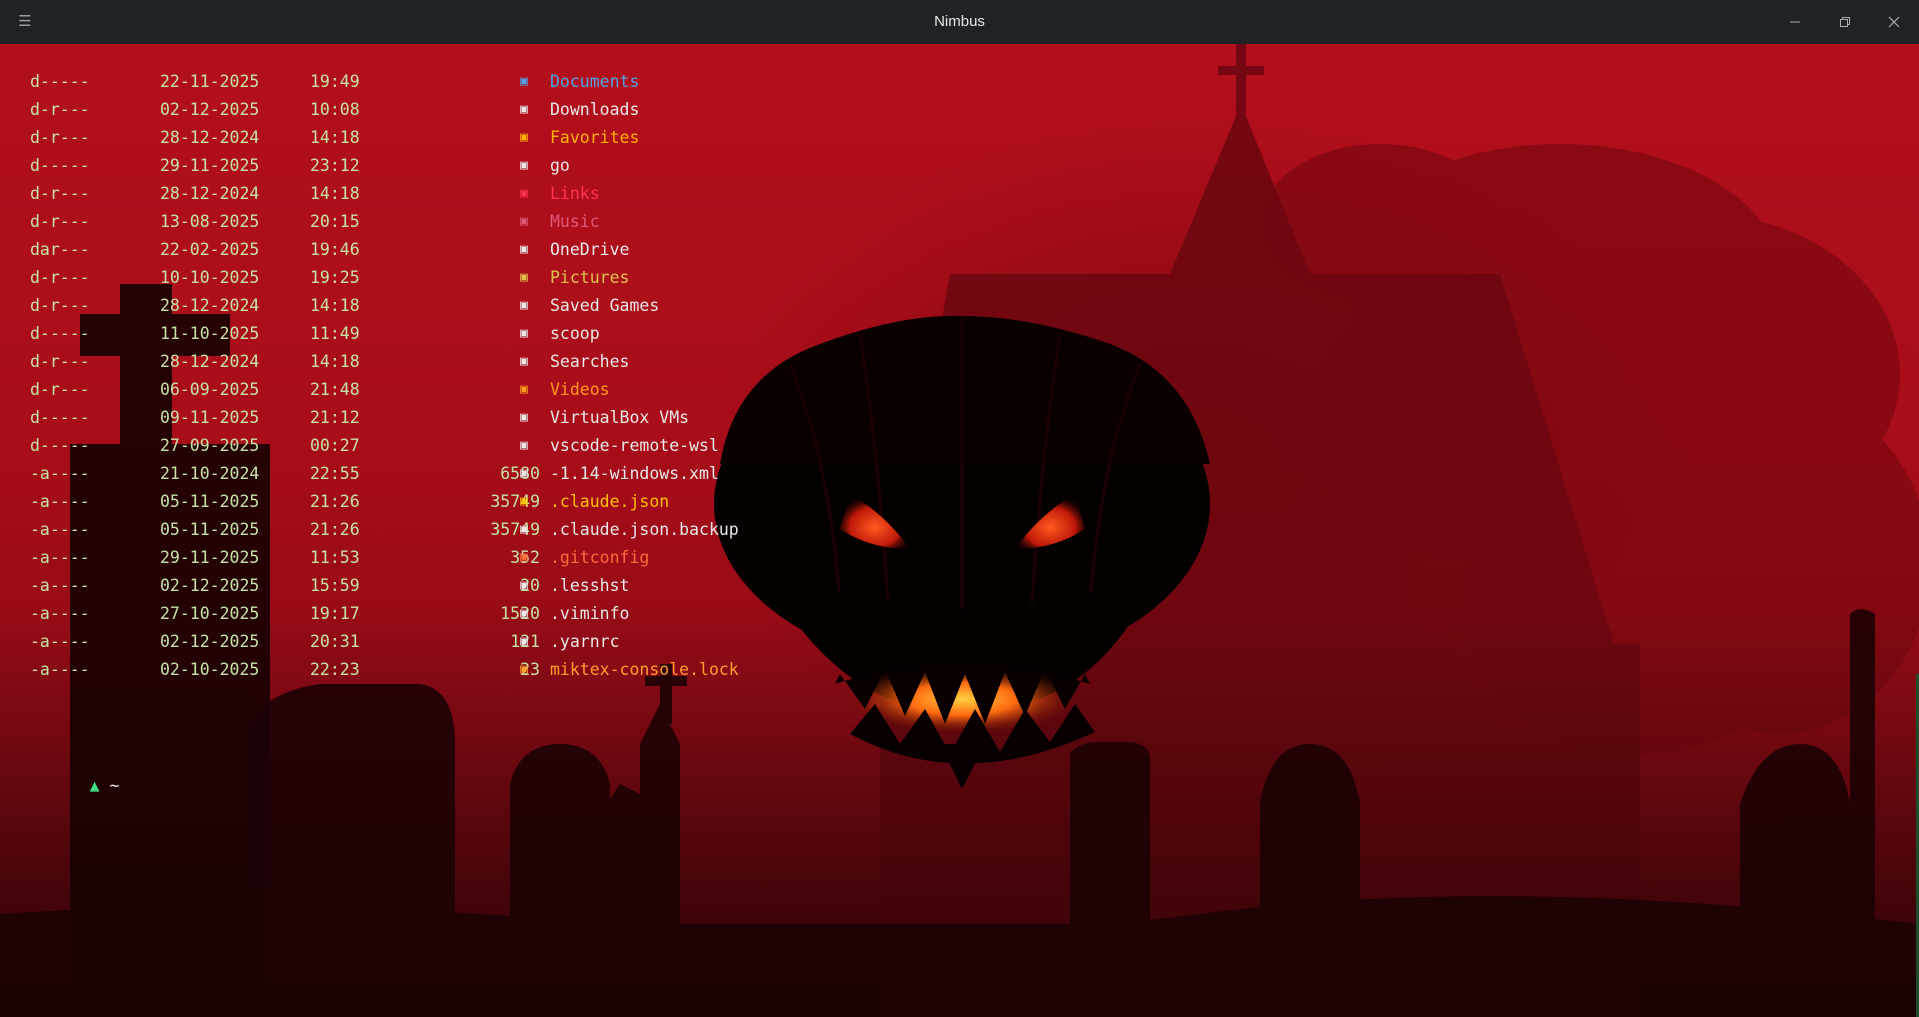  What do you see at coordinates (585, 641) in the screenshot?
I see `entry-name: .yarnrc` at bounding box center [585, 641].